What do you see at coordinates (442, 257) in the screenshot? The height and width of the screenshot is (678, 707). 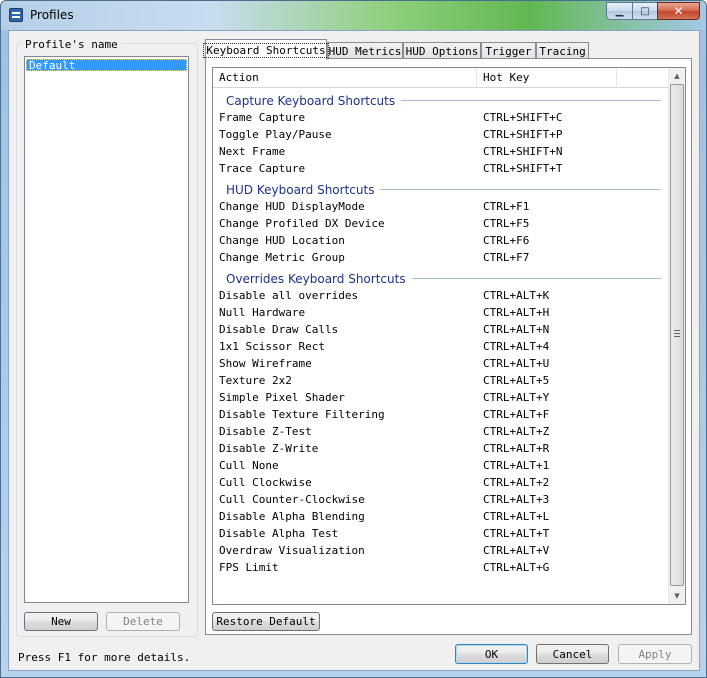 I see `shortcut-row: Change Metric Group CTRL+F7` at bounding box center [442, 257].